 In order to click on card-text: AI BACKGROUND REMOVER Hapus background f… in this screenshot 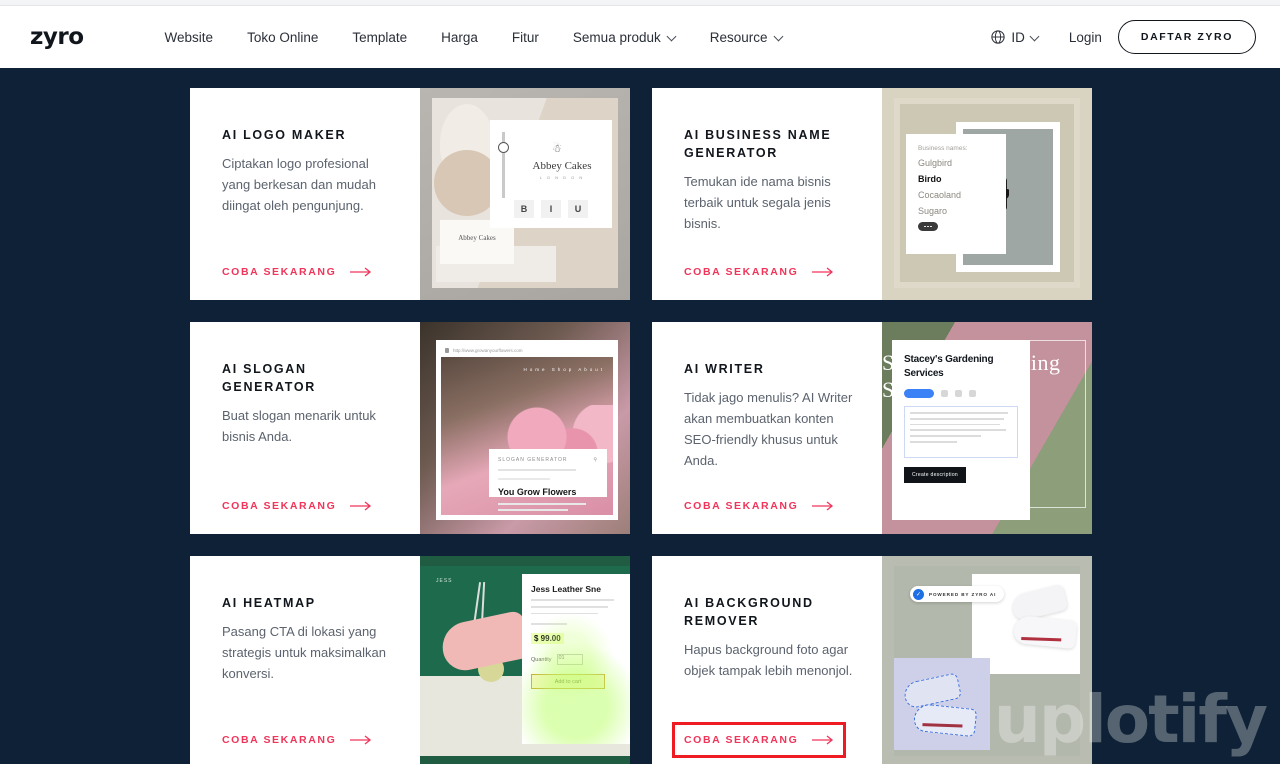, I will do `click(767, 660)`.